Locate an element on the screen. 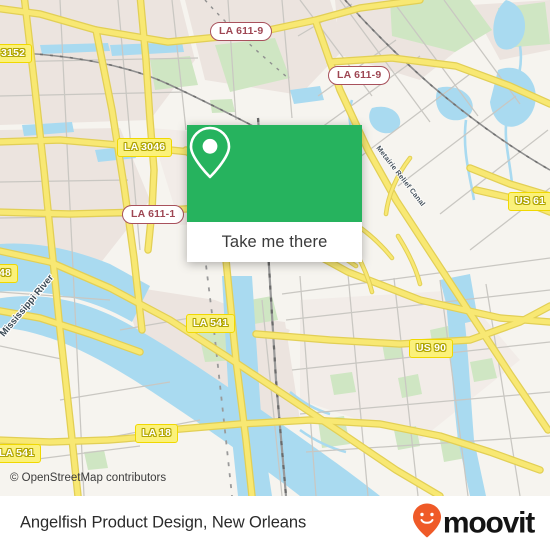 The image size is (550, 550). osm-attribution: © OpenStreetMap contributors is located at coordinates (88, 478).